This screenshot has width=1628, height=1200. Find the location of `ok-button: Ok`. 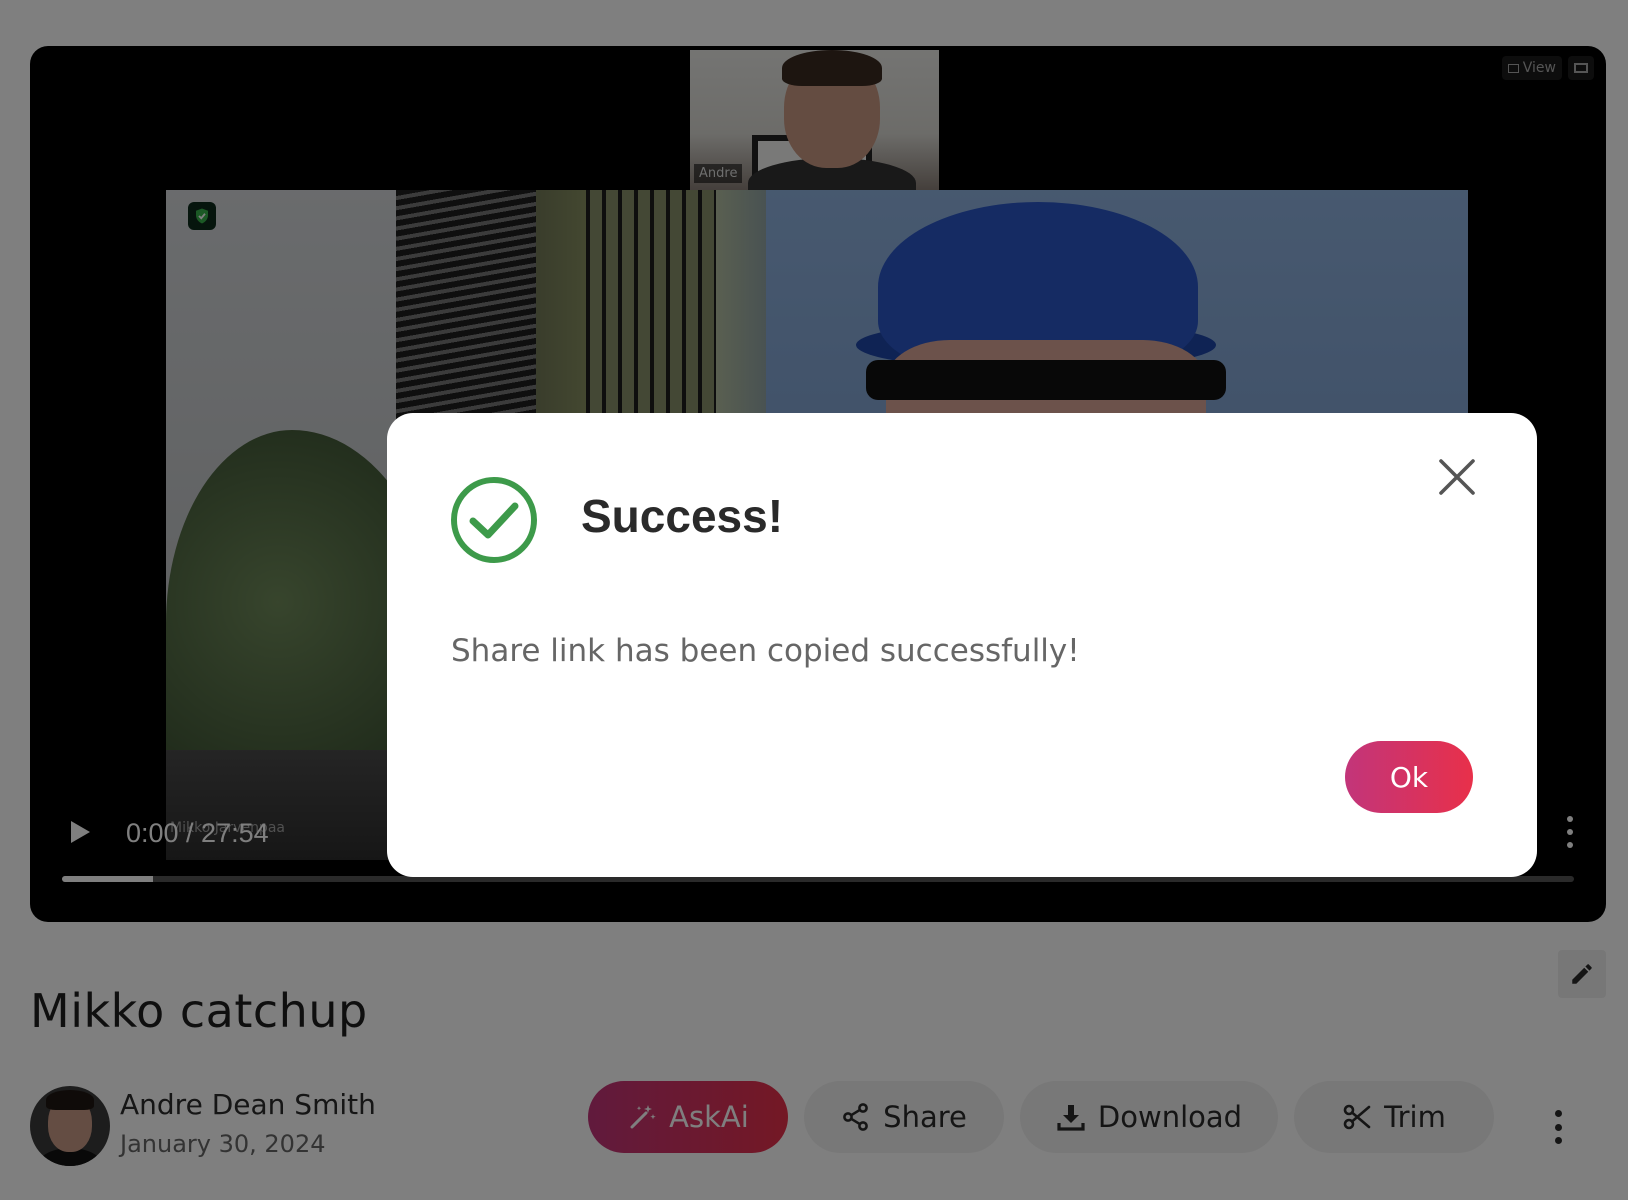

ok-button: Ok is located at coordinates (1409, 777).